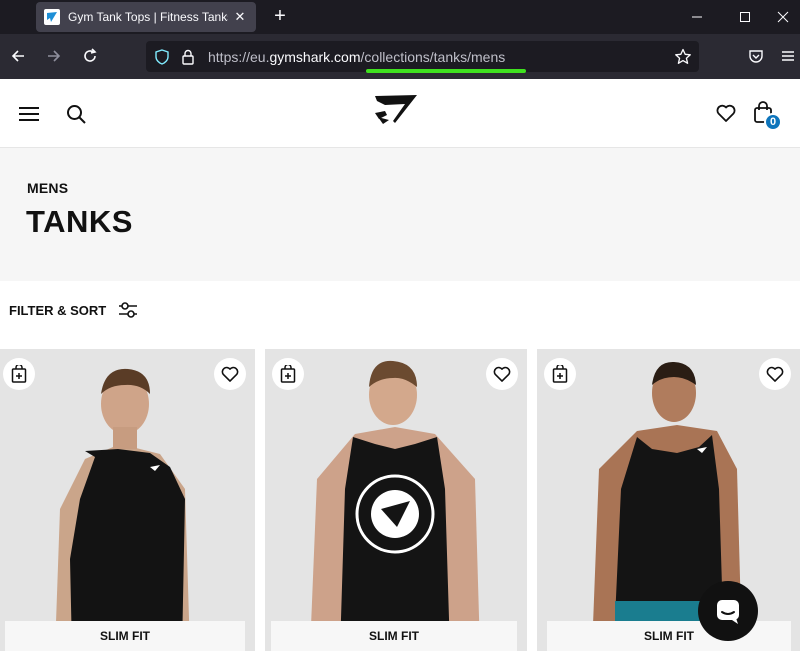 The width and height of the screenshot is (800, 651). What do you see at coordinates (745, 17) in the screenshot?
I see `maximize-icon` at bounding box center [745, 17].